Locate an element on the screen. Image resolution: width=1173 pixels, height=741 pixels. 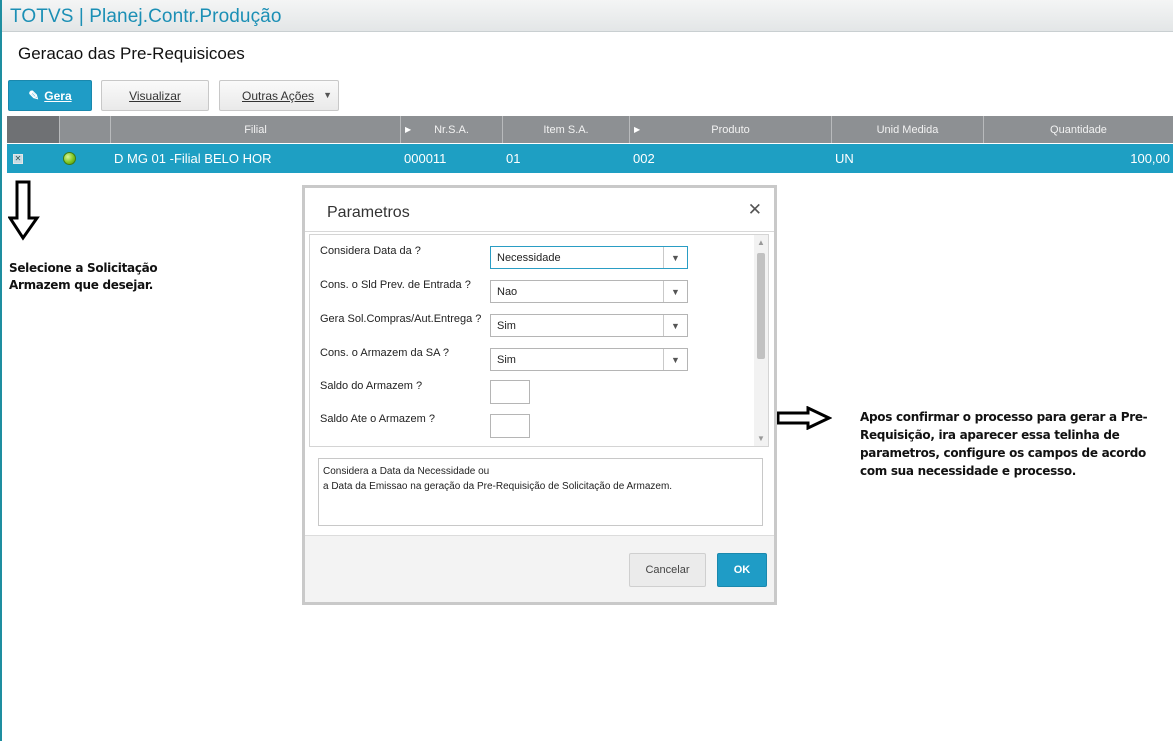
left-edge-bar is located at coordinates (1, 370).